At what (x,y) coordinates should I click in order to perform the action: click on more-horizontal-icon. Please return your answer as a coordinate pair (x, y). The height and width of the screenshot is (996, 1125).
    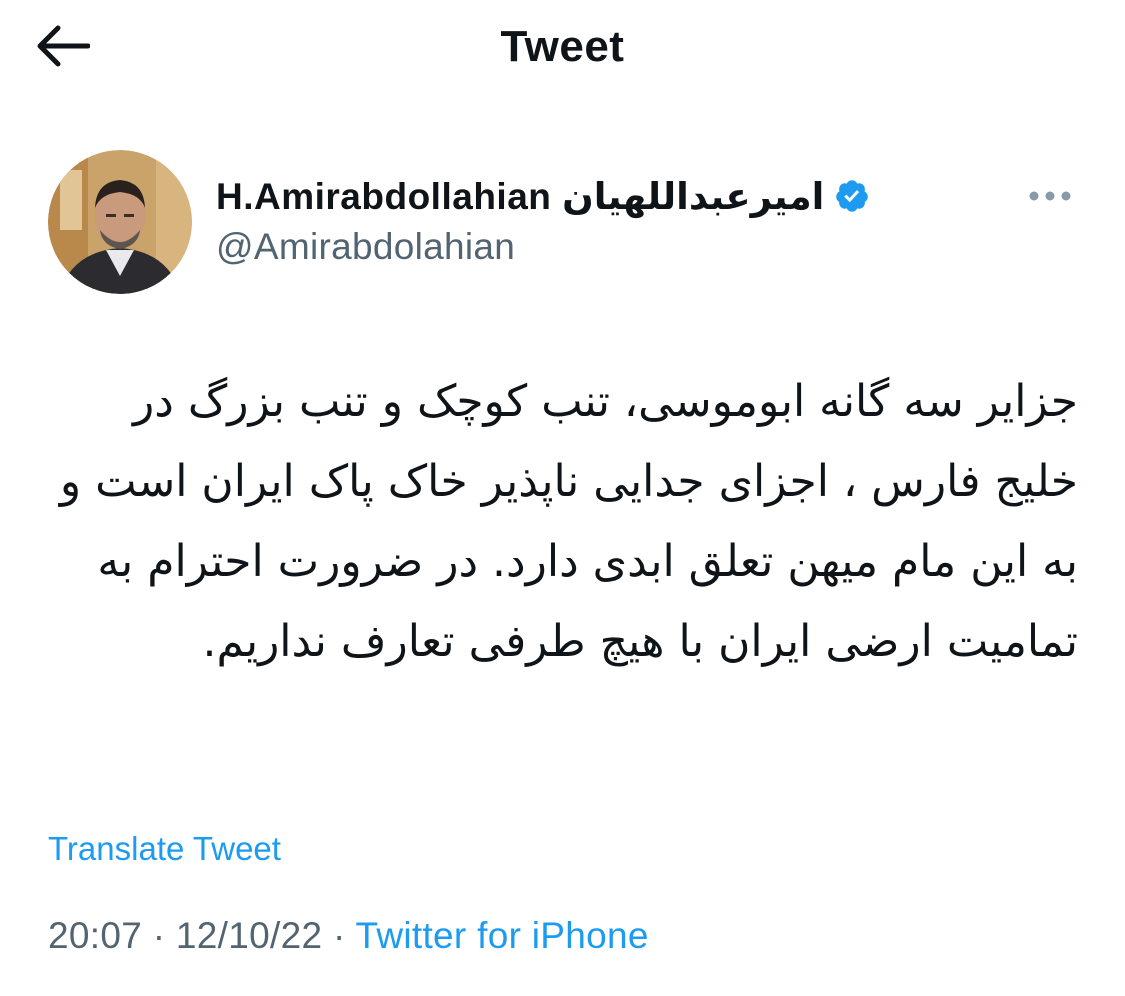
    Looking at the image, I should click on (1050, 198).